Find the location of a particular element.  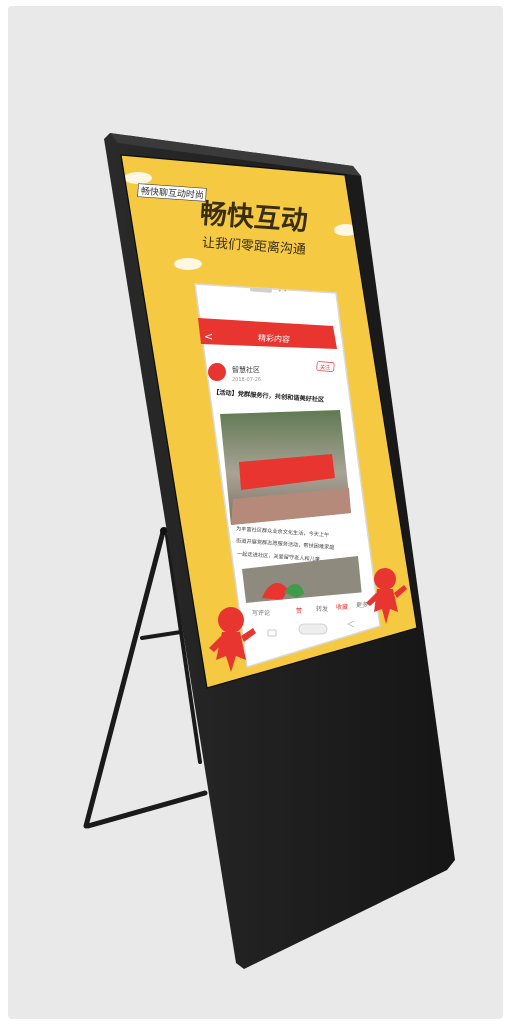

action-more: 更多 is located at coordinates (362, 605).